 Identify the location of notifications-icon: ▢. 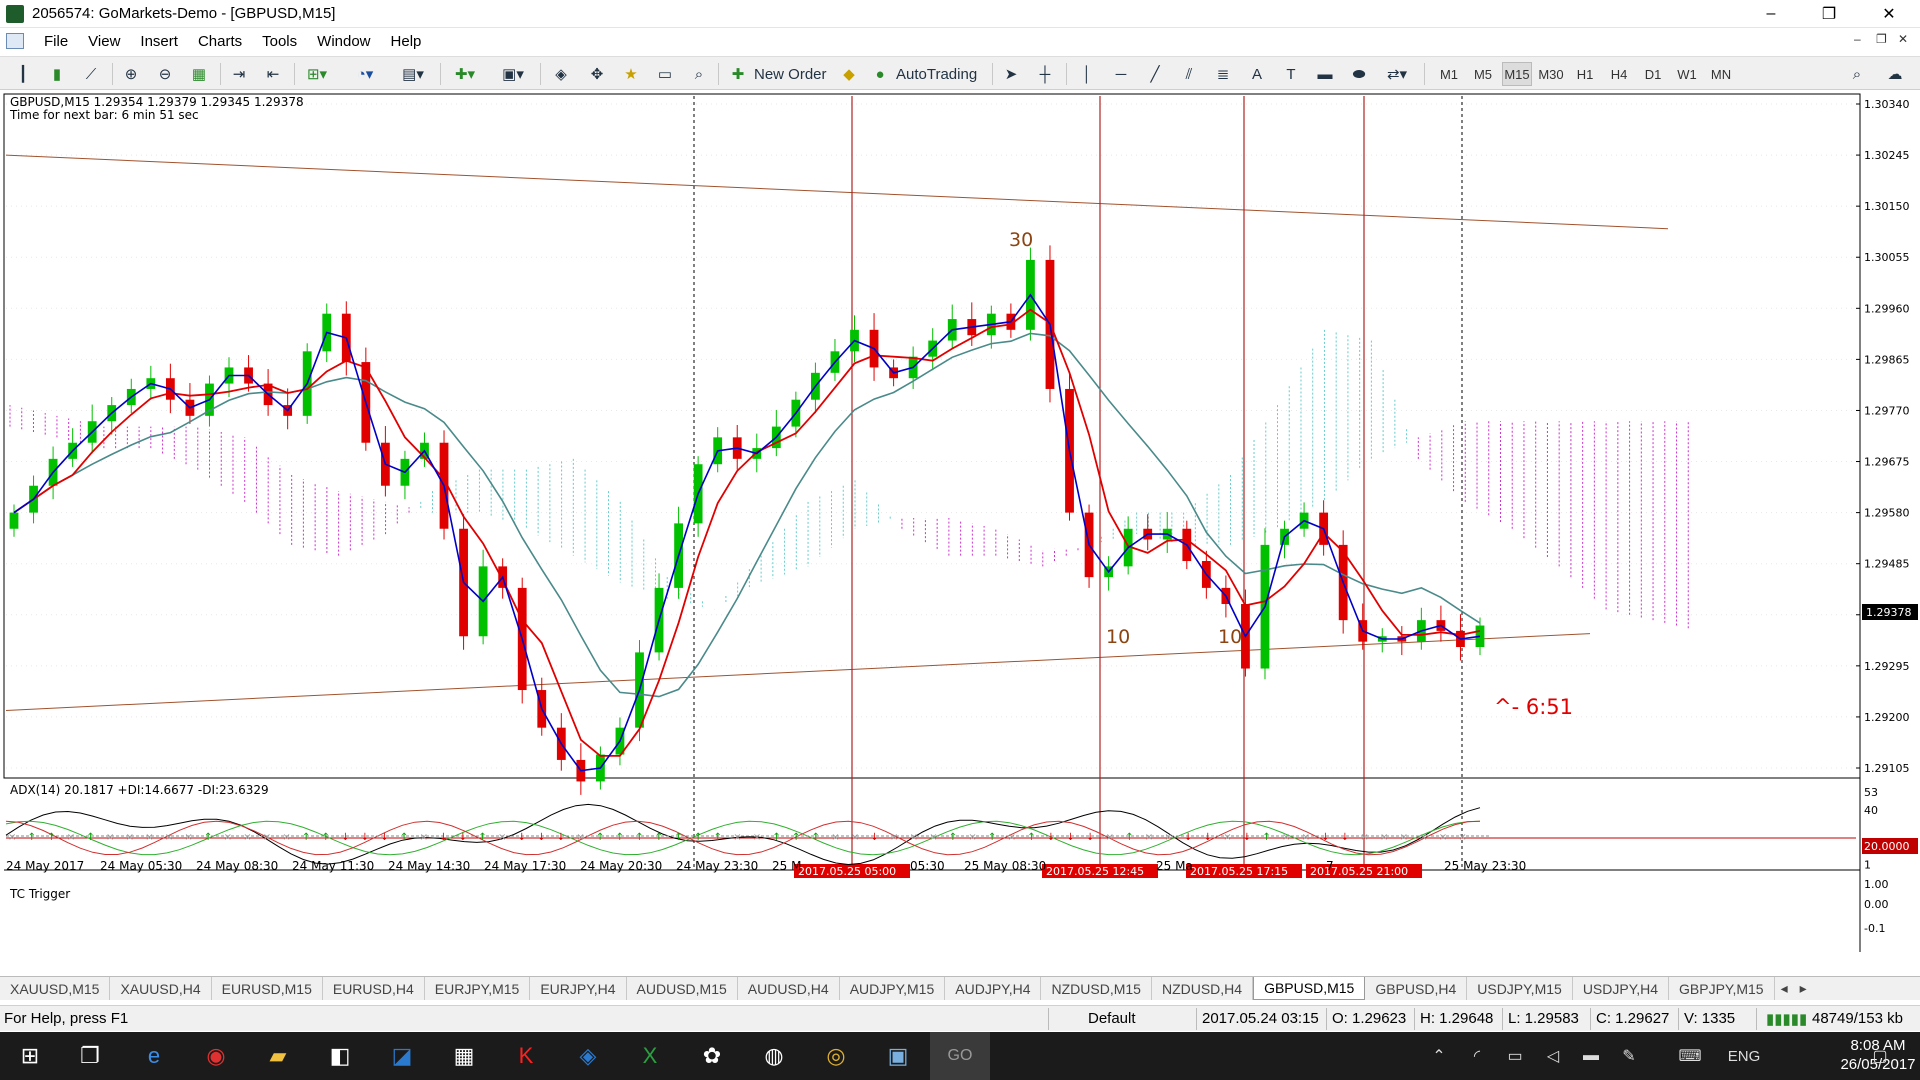
(1880, 1056).